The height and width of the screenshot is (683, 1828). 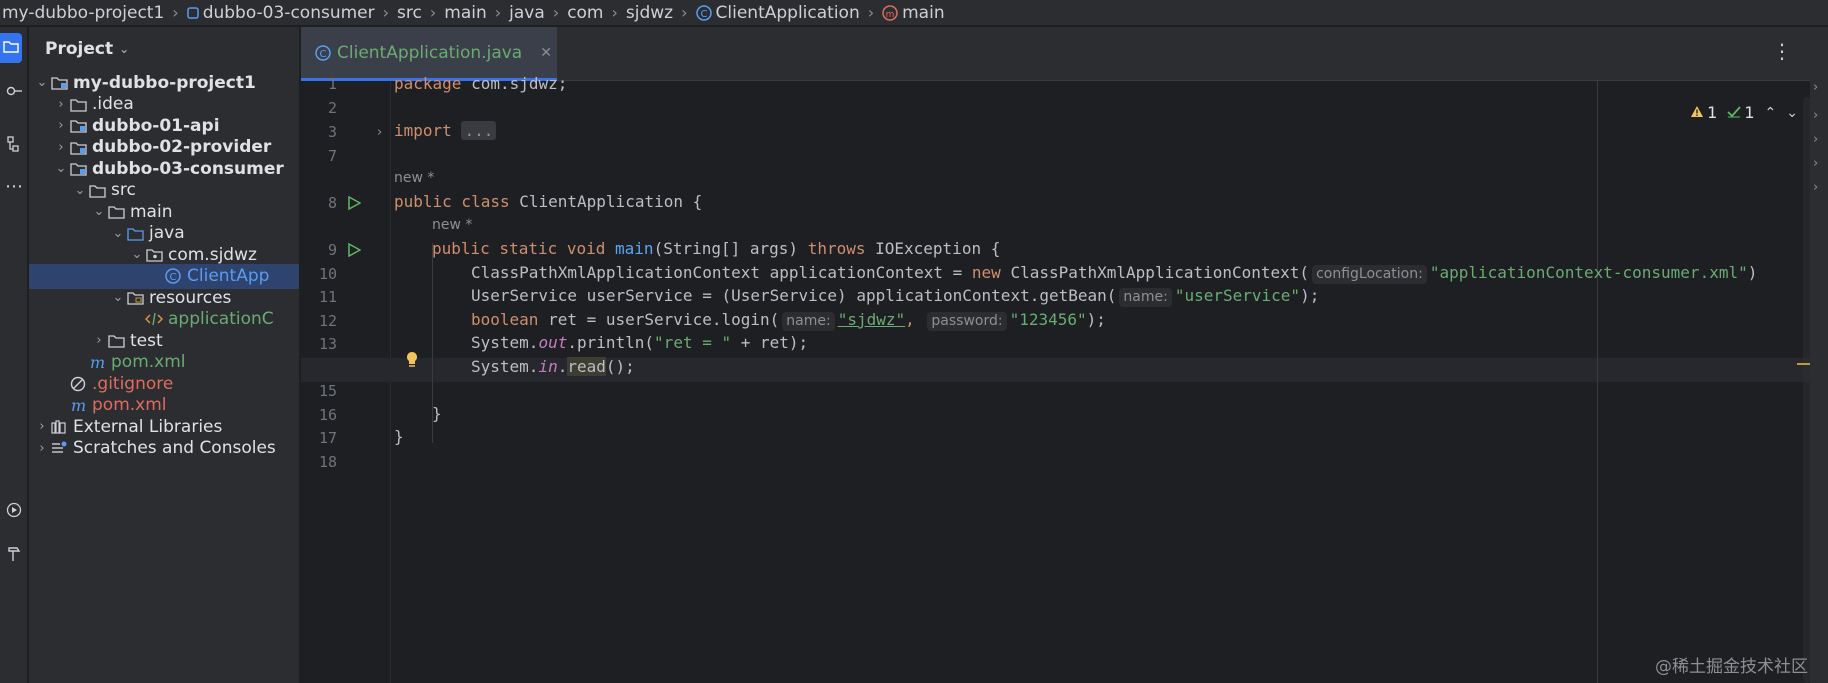 I want to click on close-icon: ✕, so click(x=546, y=53).